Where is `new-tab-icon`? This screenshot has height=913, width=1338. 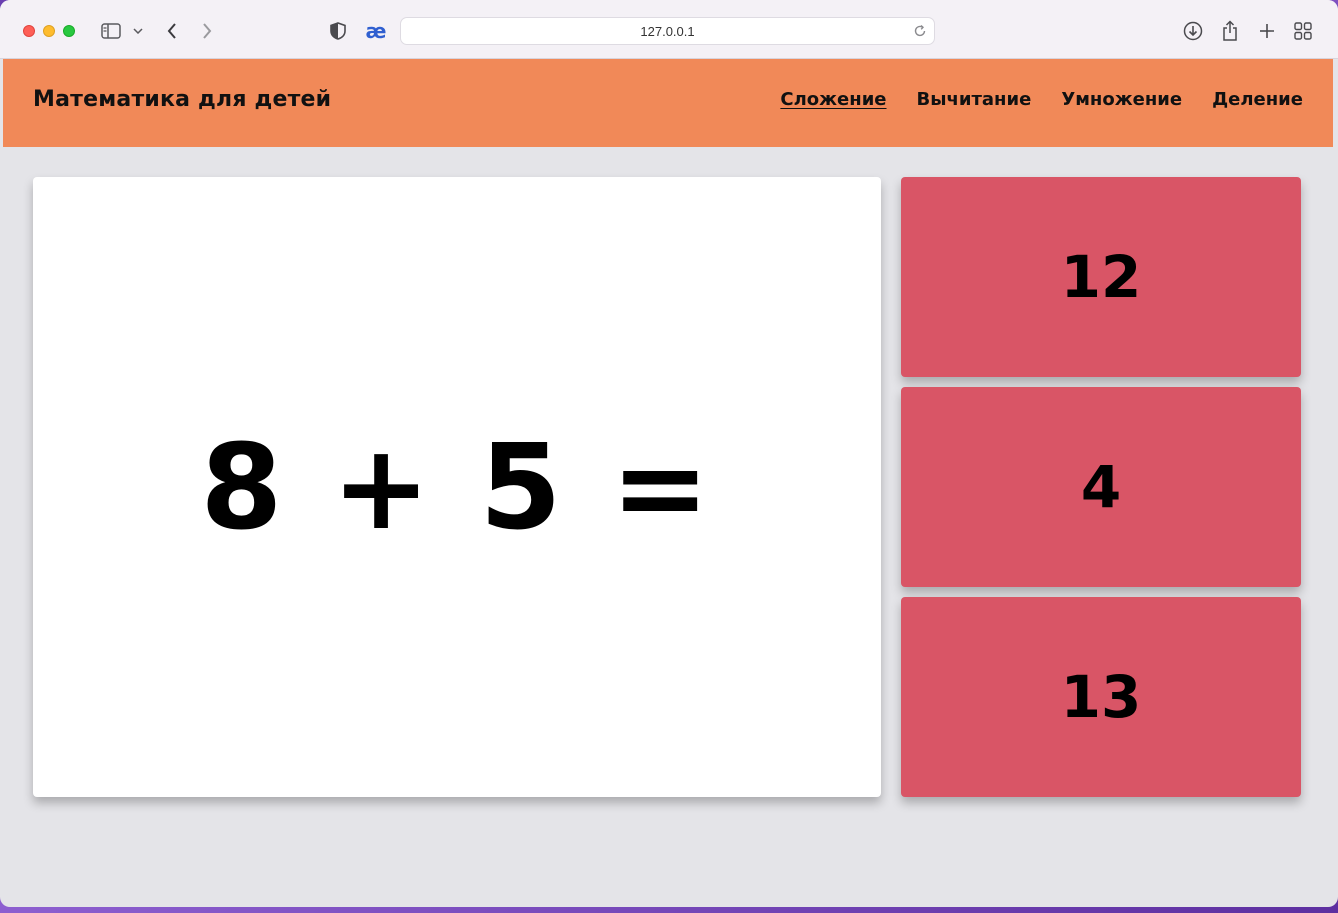 new-tab-icon is located at coordinates (1267, 31).